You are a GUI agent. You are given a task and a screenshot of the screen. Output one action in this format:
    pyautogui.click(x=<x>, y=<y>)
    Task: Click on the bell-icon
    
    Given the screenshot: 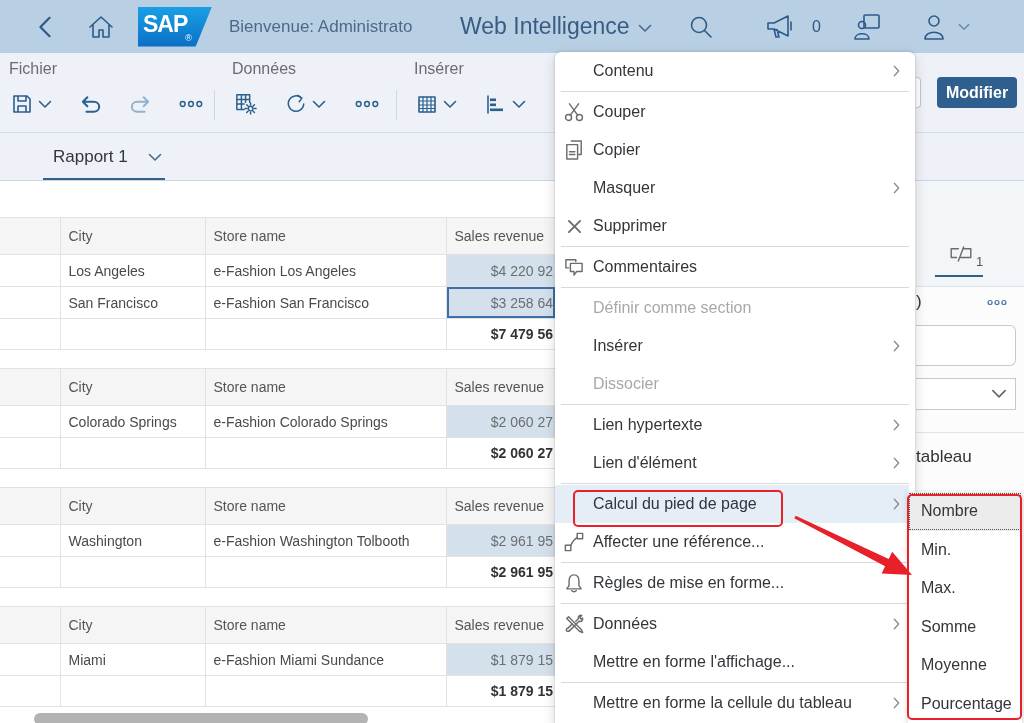 What is the action you would take?
    pyautogui.click(x=574, y=583)
    